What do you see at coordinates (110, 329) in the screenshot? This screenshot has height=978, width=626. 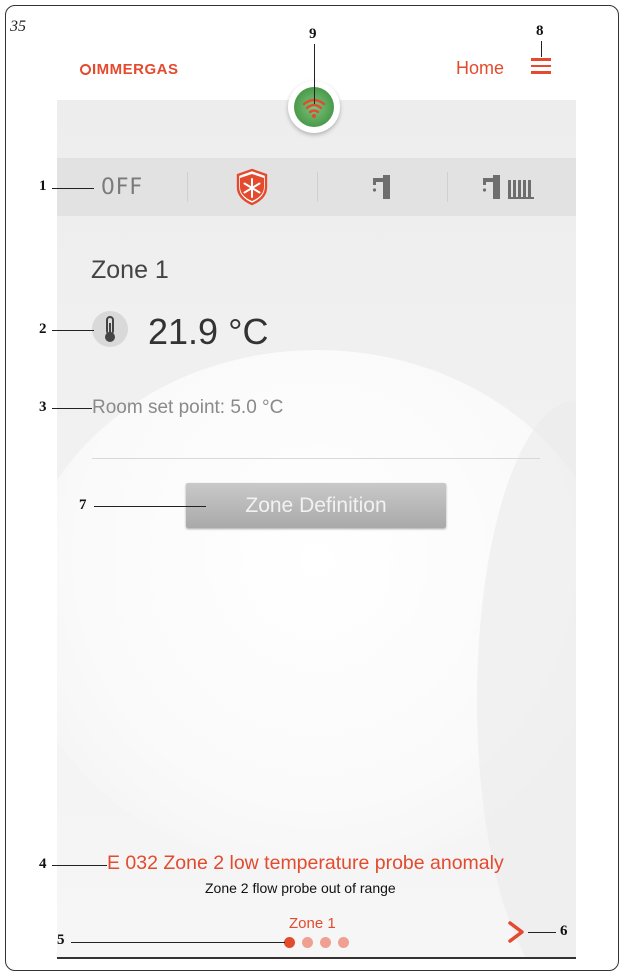 I see `thermometer-icon` at bounding box center [110, 329].